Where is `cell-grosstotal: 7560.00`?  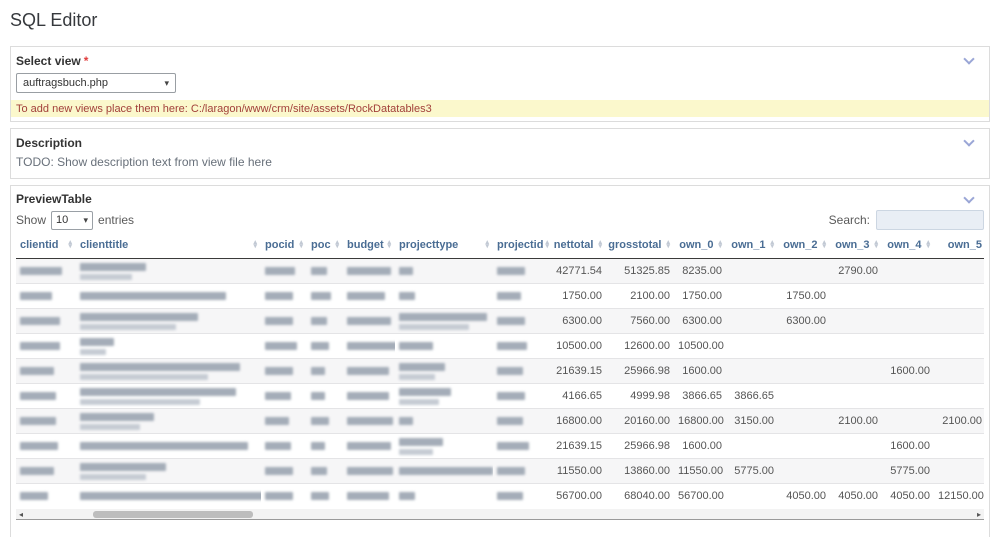
cell-grosstotal: 7560.00 is located at coordinates (640, 321).